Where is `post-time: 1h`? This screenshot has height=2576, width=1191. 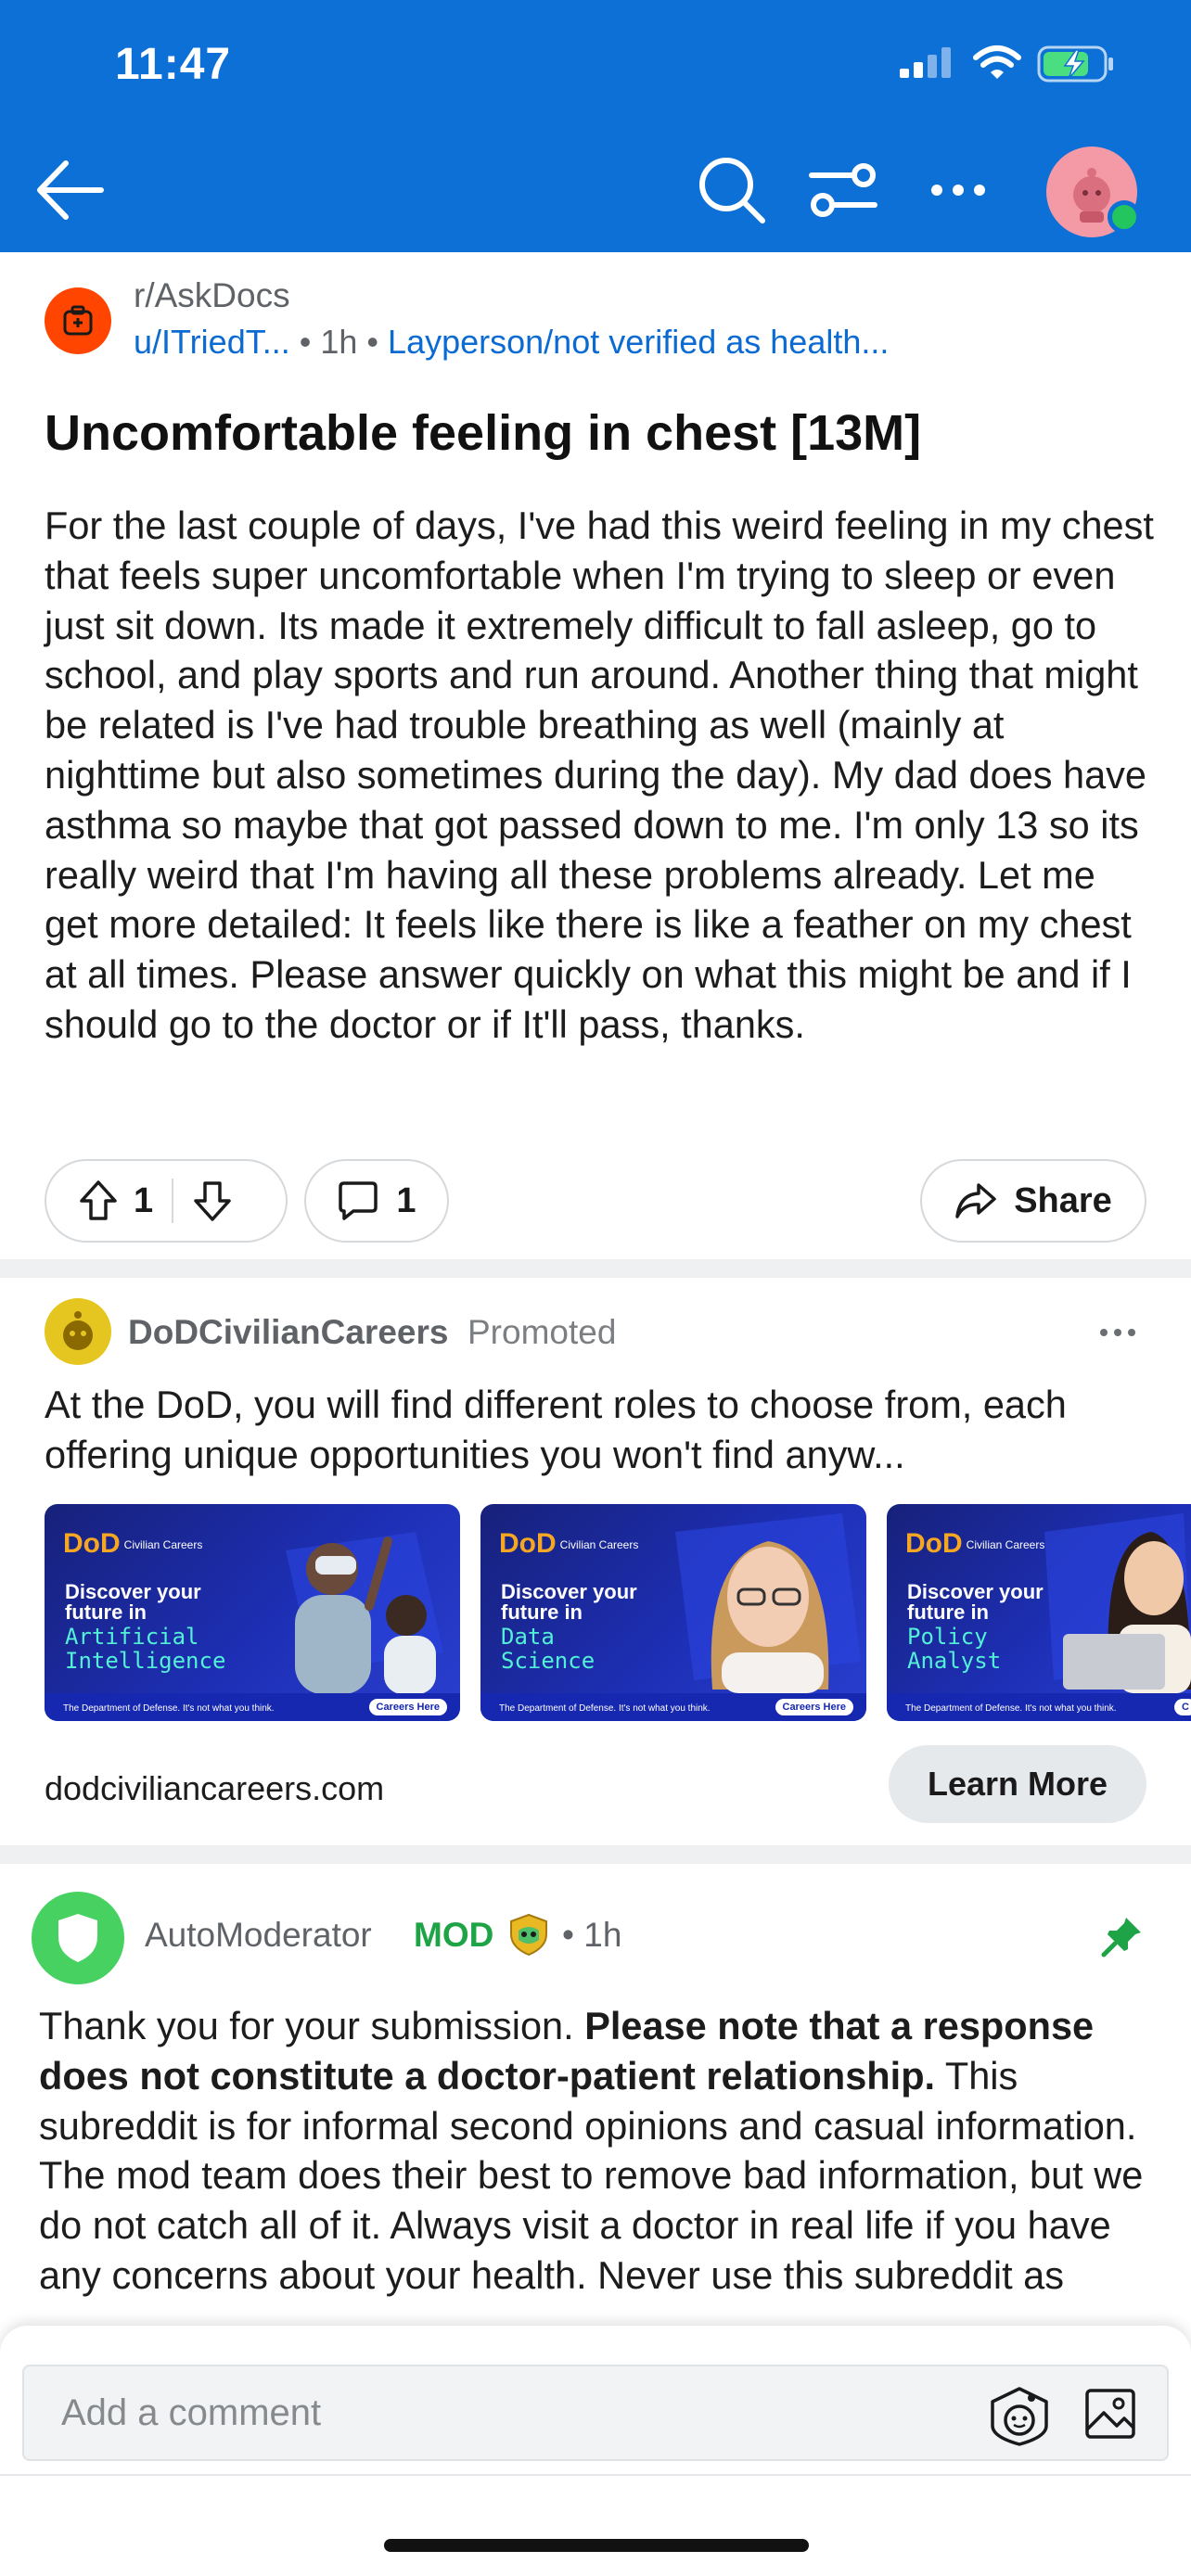 post-time: 1h is located at coordinates (339, 342).